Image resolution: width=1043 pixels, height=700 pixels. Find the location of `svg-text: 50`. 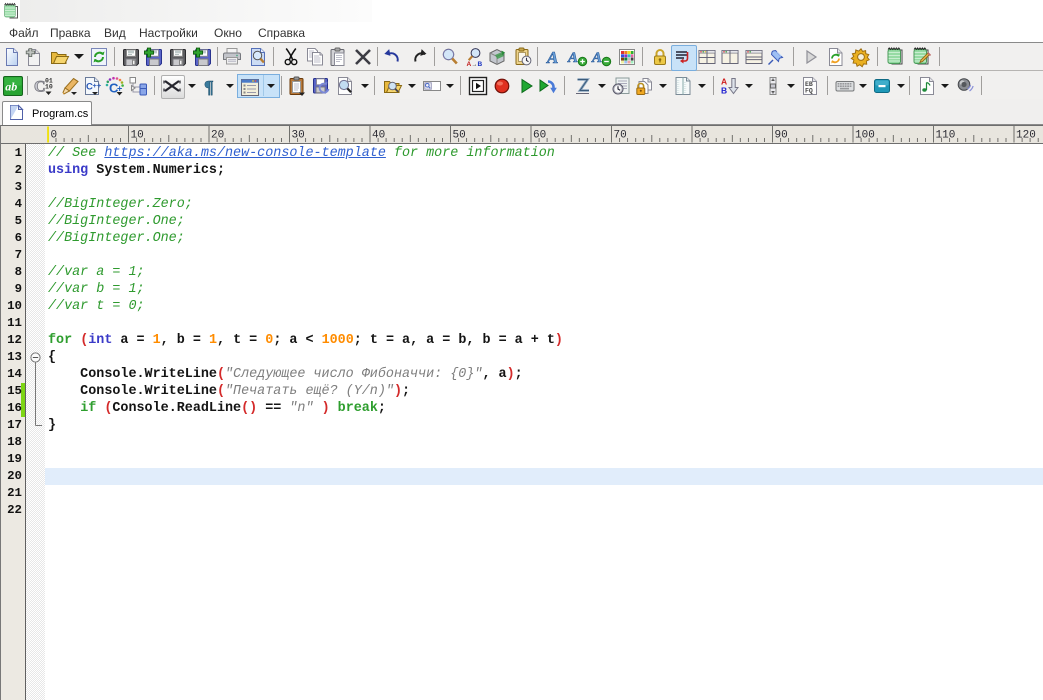

svg-text: 50 is located at coordinates (459, 136).